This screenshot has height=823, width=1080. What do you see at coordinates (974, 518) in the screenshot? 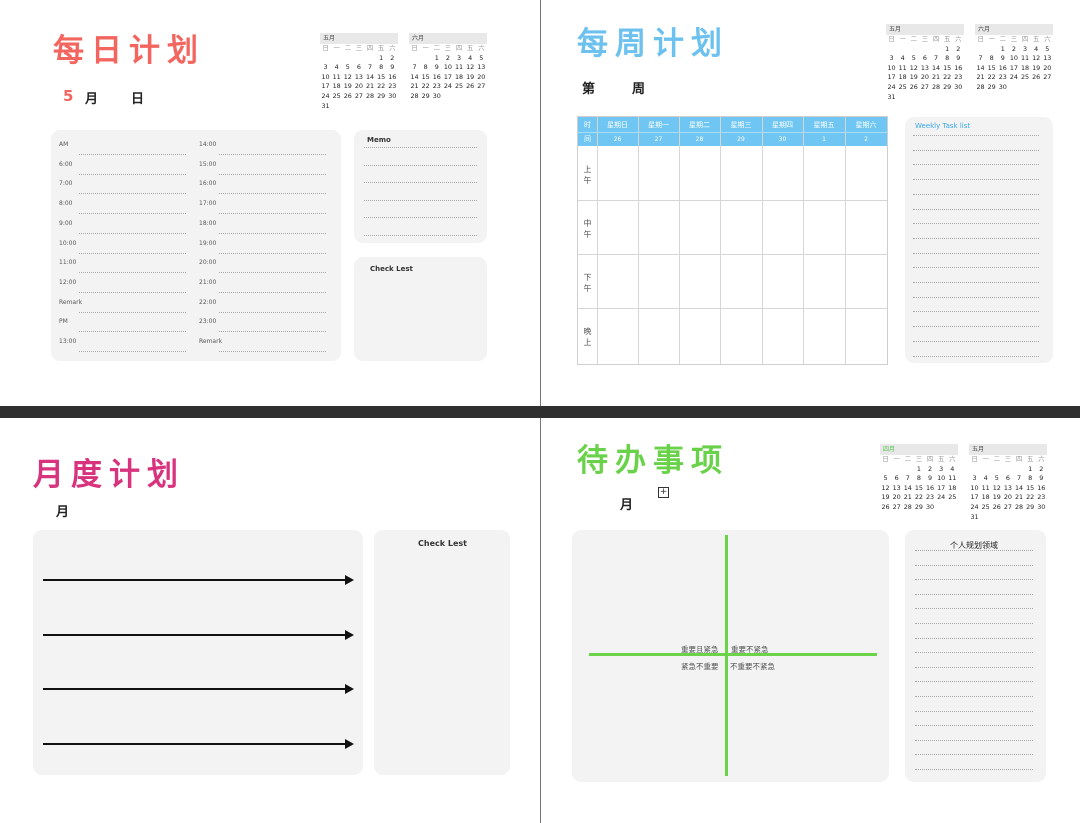
I see `calendar-day: 31` at bounding box center [974, 518].